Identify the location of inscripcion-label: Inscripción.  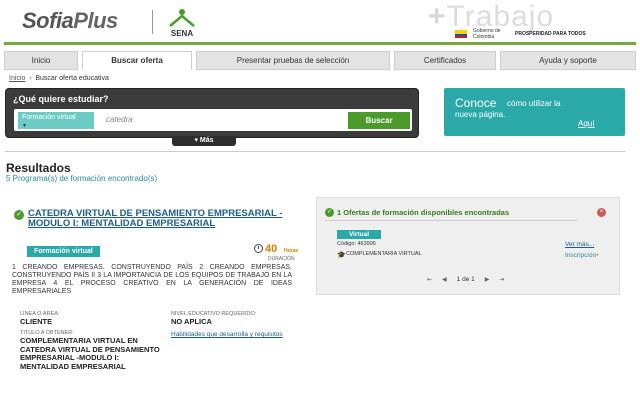
(581, 255).